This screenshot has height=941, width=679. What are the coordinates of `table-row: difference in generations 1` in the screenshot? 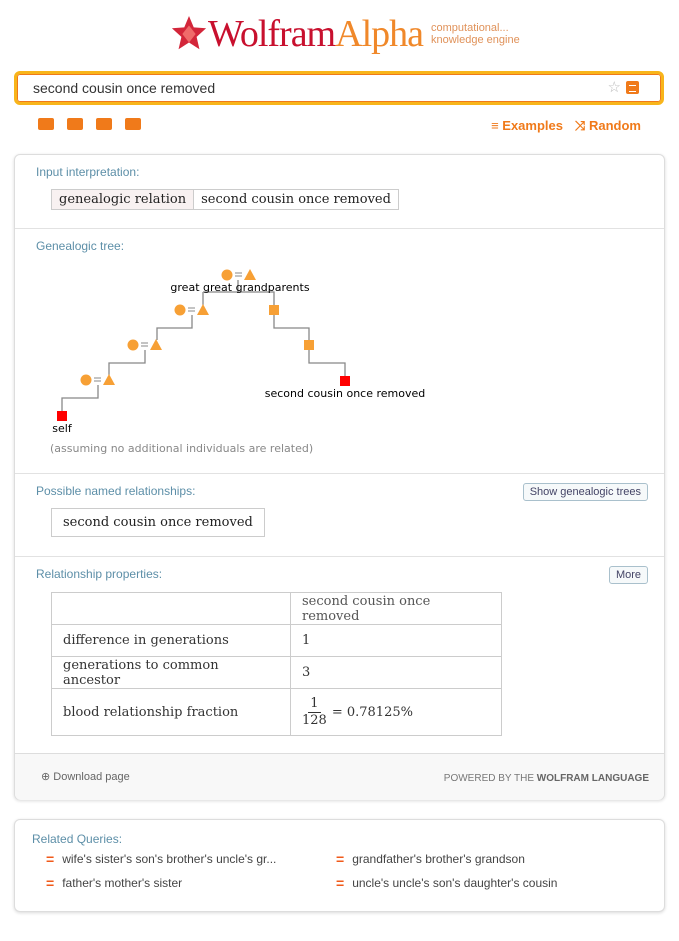 It's located at (276, 640).